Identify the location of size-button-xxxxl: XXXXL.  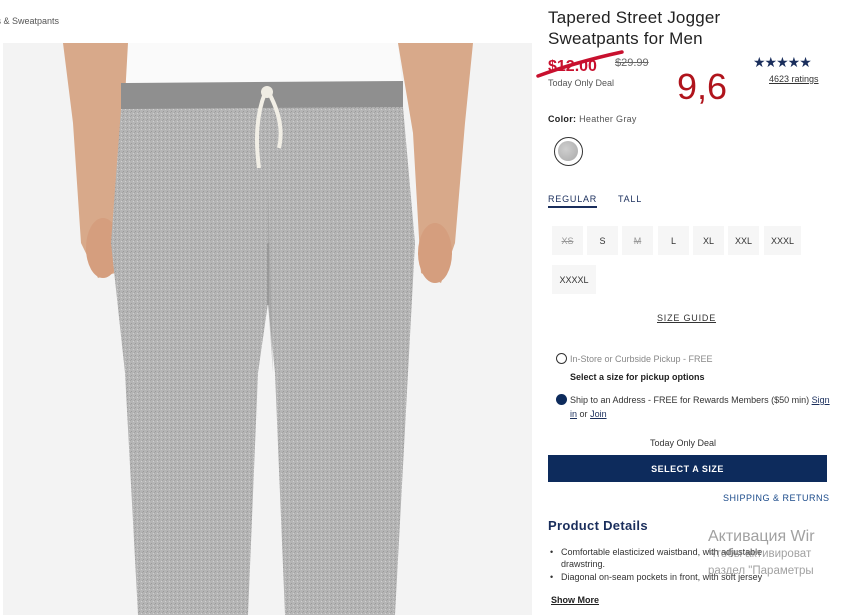
(574, 279).